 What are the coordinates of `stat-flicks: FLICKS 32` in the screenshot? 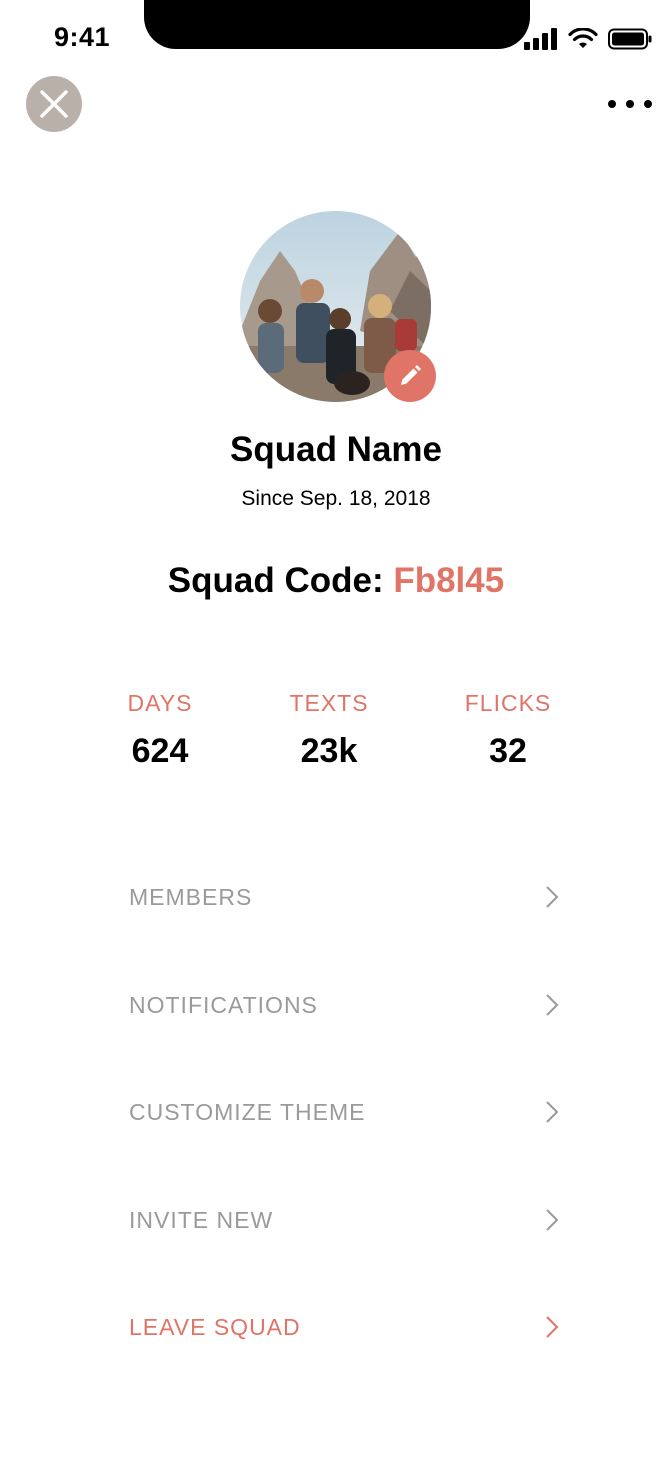 It's located at (508, 730).